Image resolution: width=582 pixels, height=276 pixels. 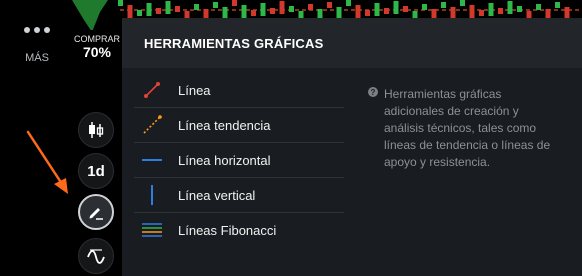 I want to click on drawing-tools-button, so click(x=96, y=212).